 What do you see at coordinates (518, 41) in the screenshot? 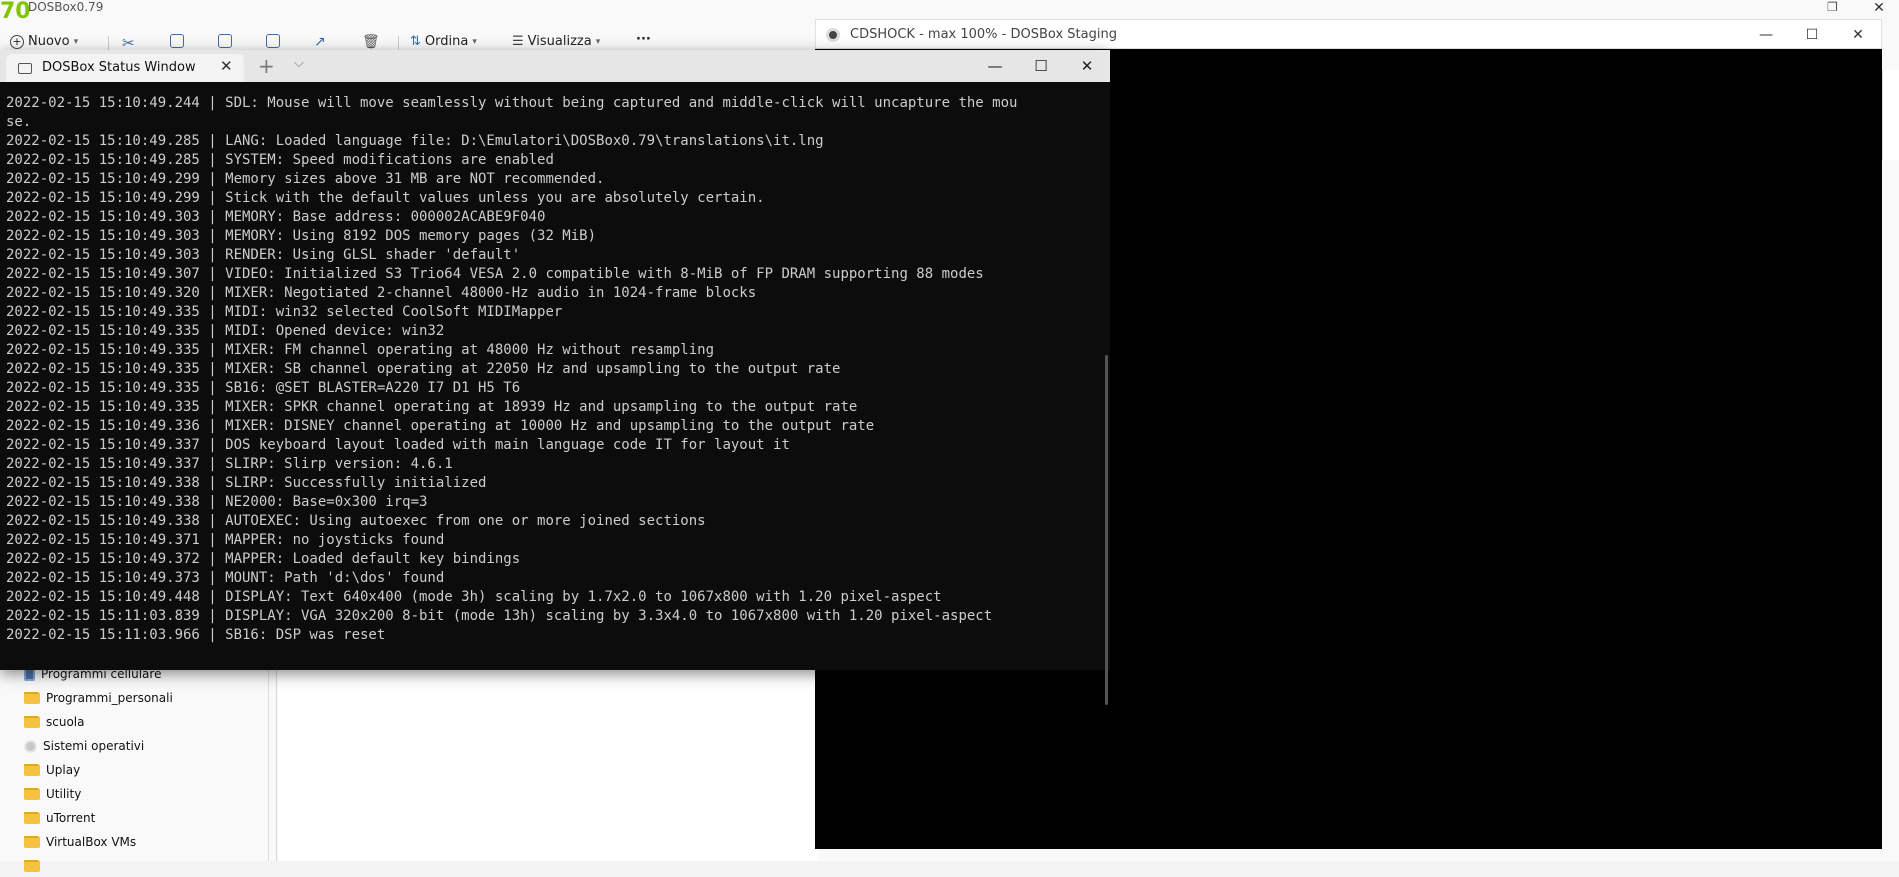
I see `view-icon: ☰` at bounding box center [518, 41].